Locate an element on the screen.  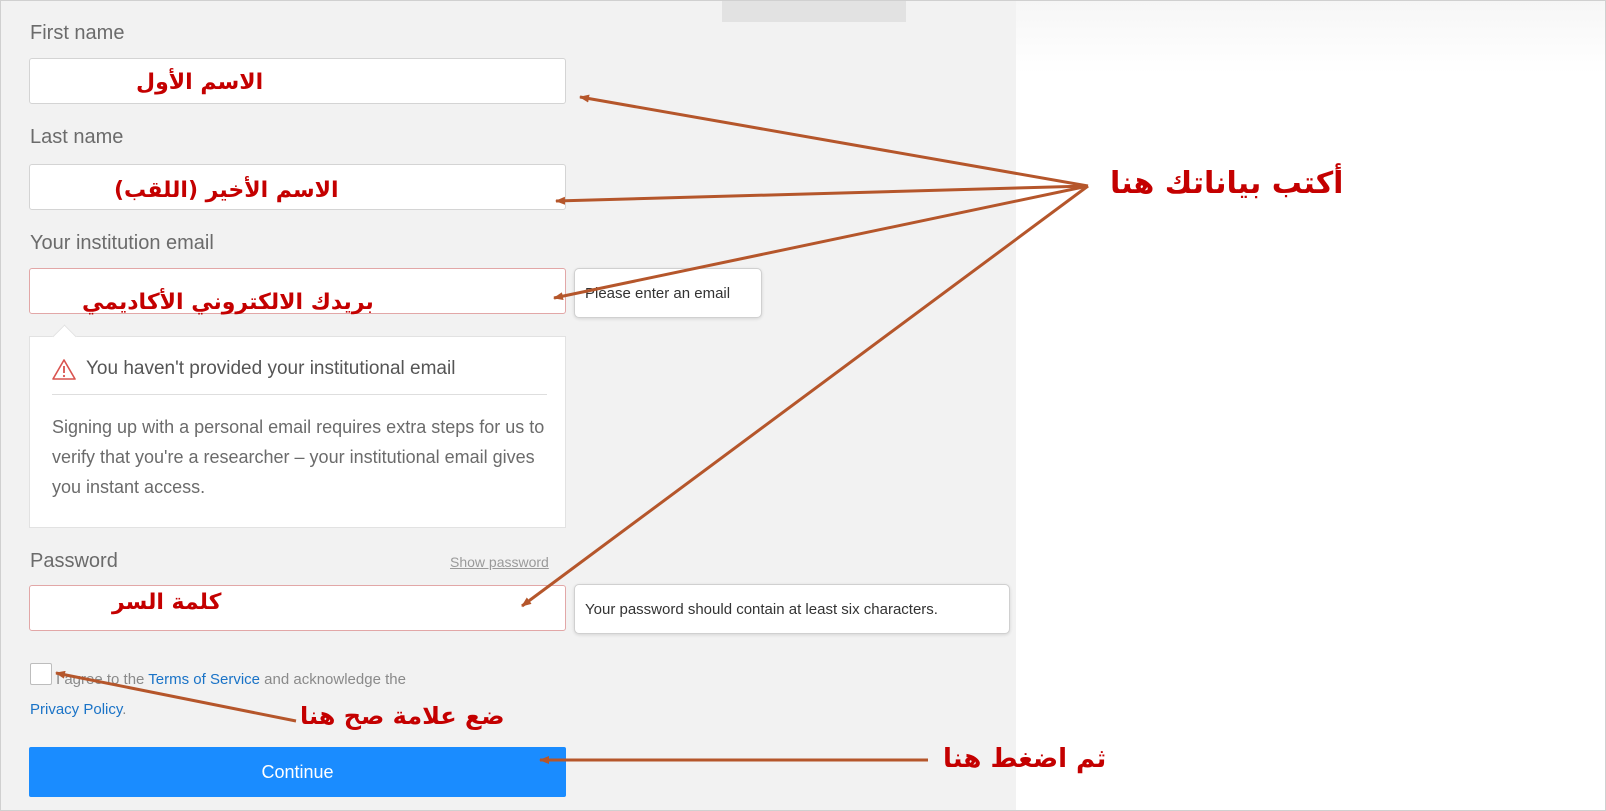
arrow-to-checkbox is located at coordinates (176, 696).